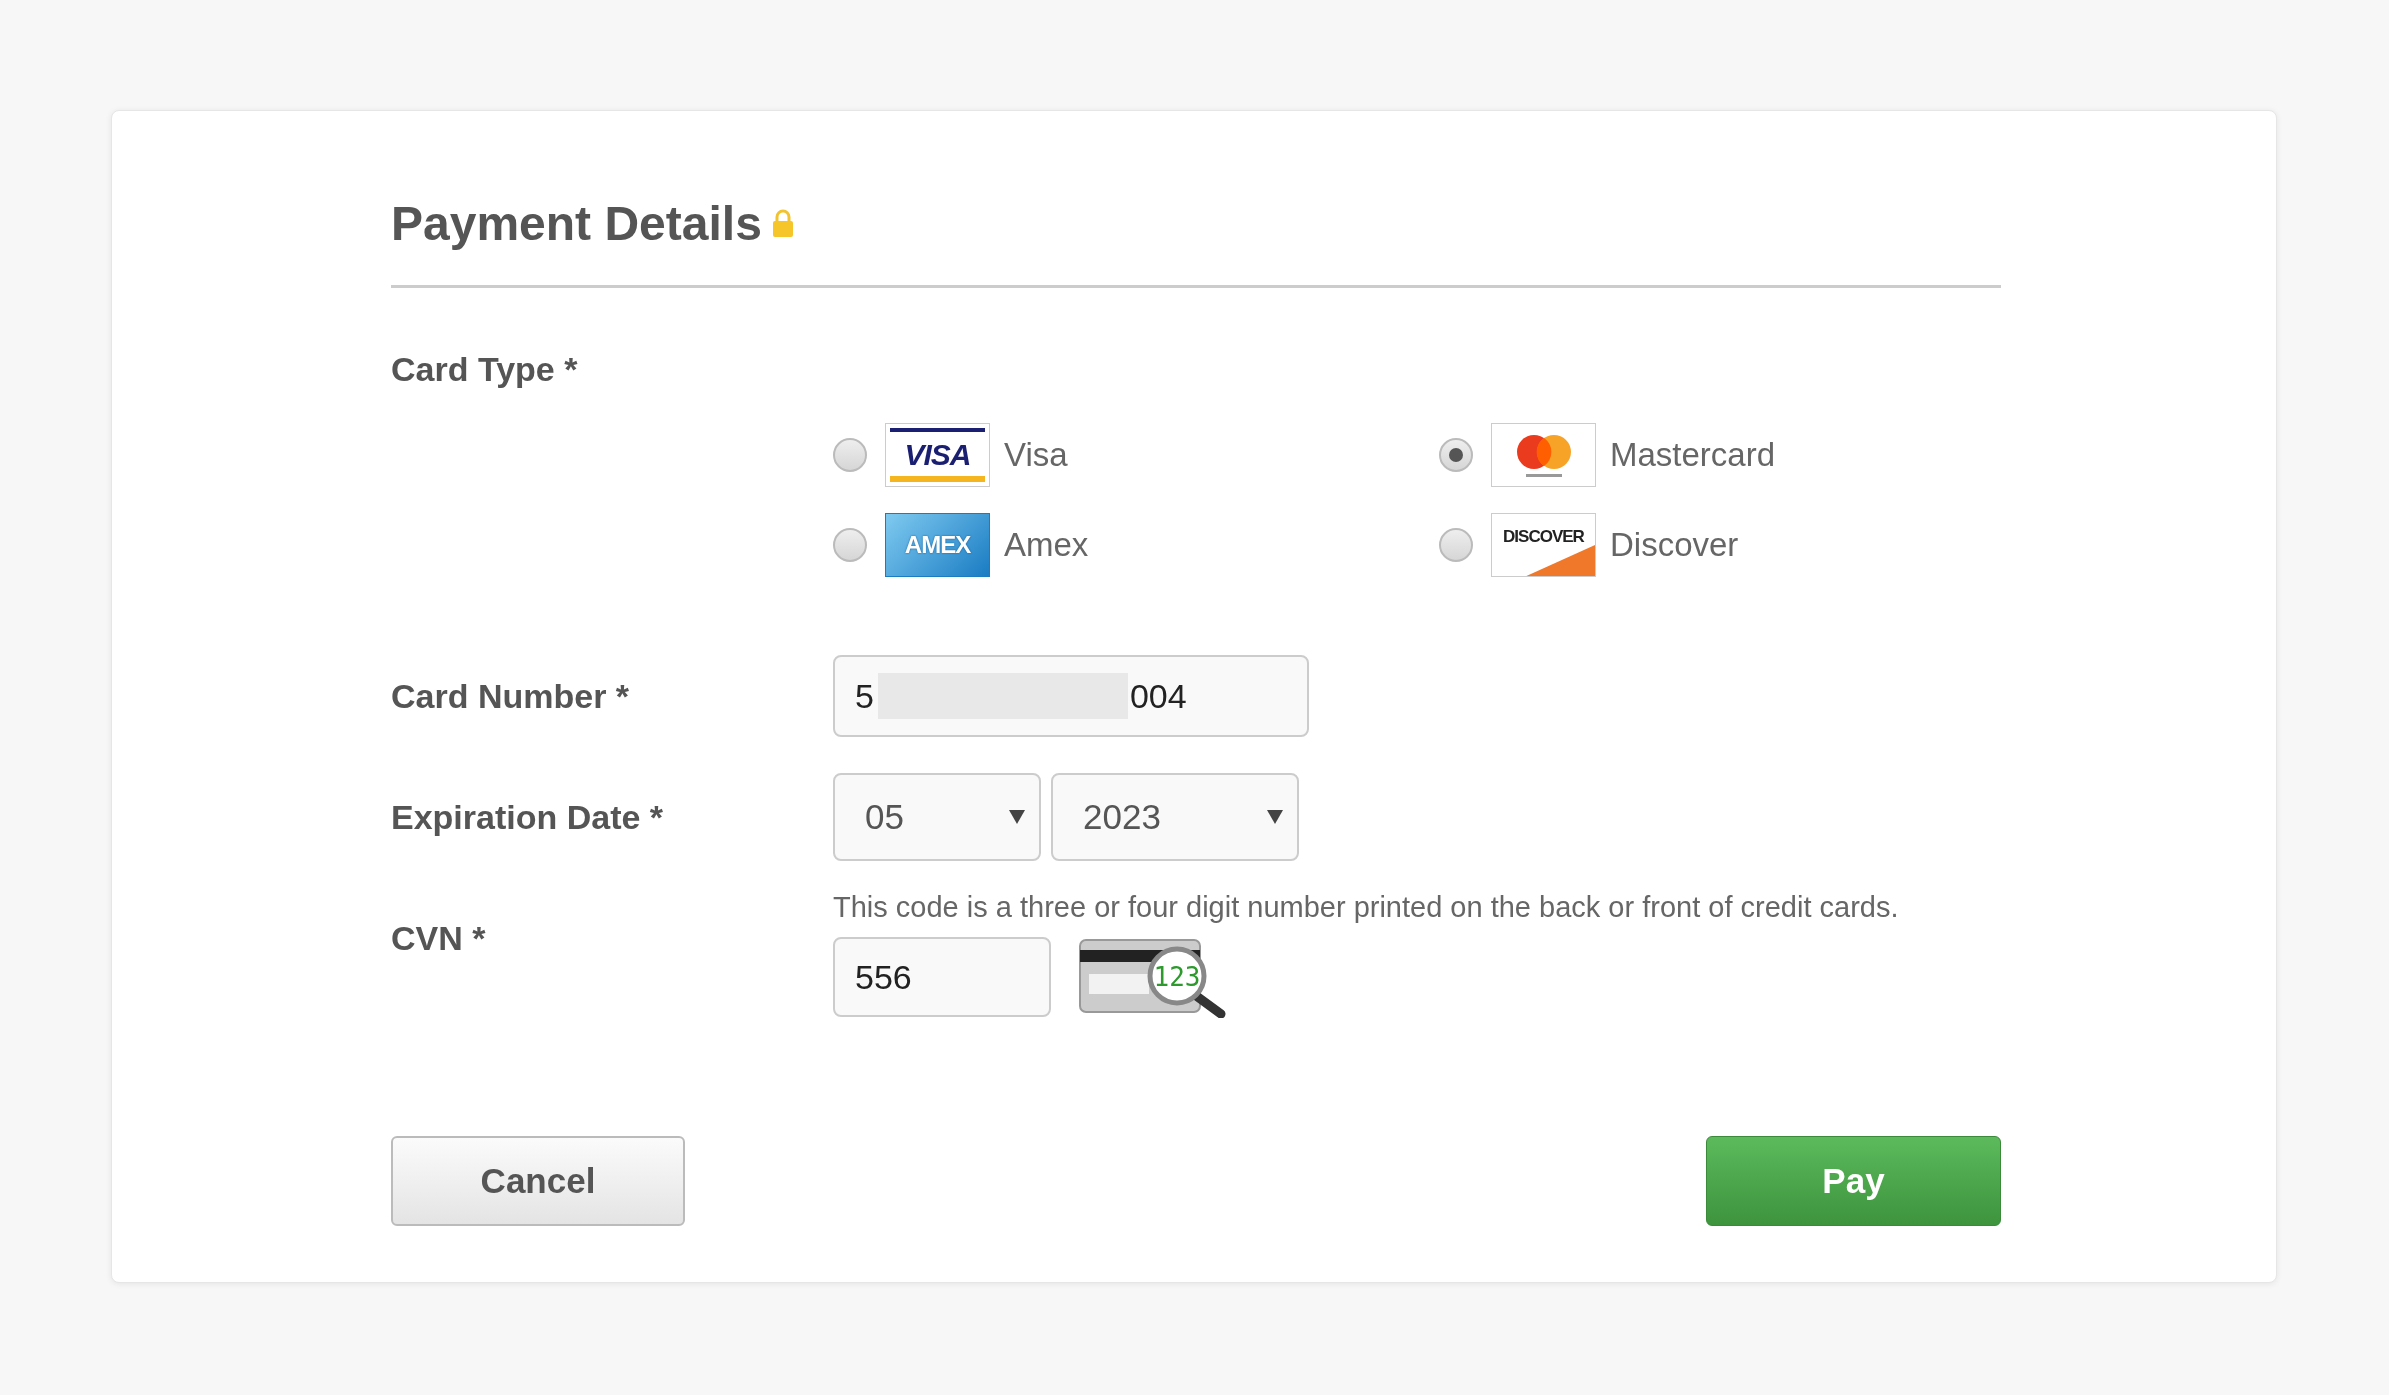 This screenshot has height=1395, width=2389. Describe the element at coordinates (937, 455) in the screenshot. I see `card-logo: VISA` at that location.